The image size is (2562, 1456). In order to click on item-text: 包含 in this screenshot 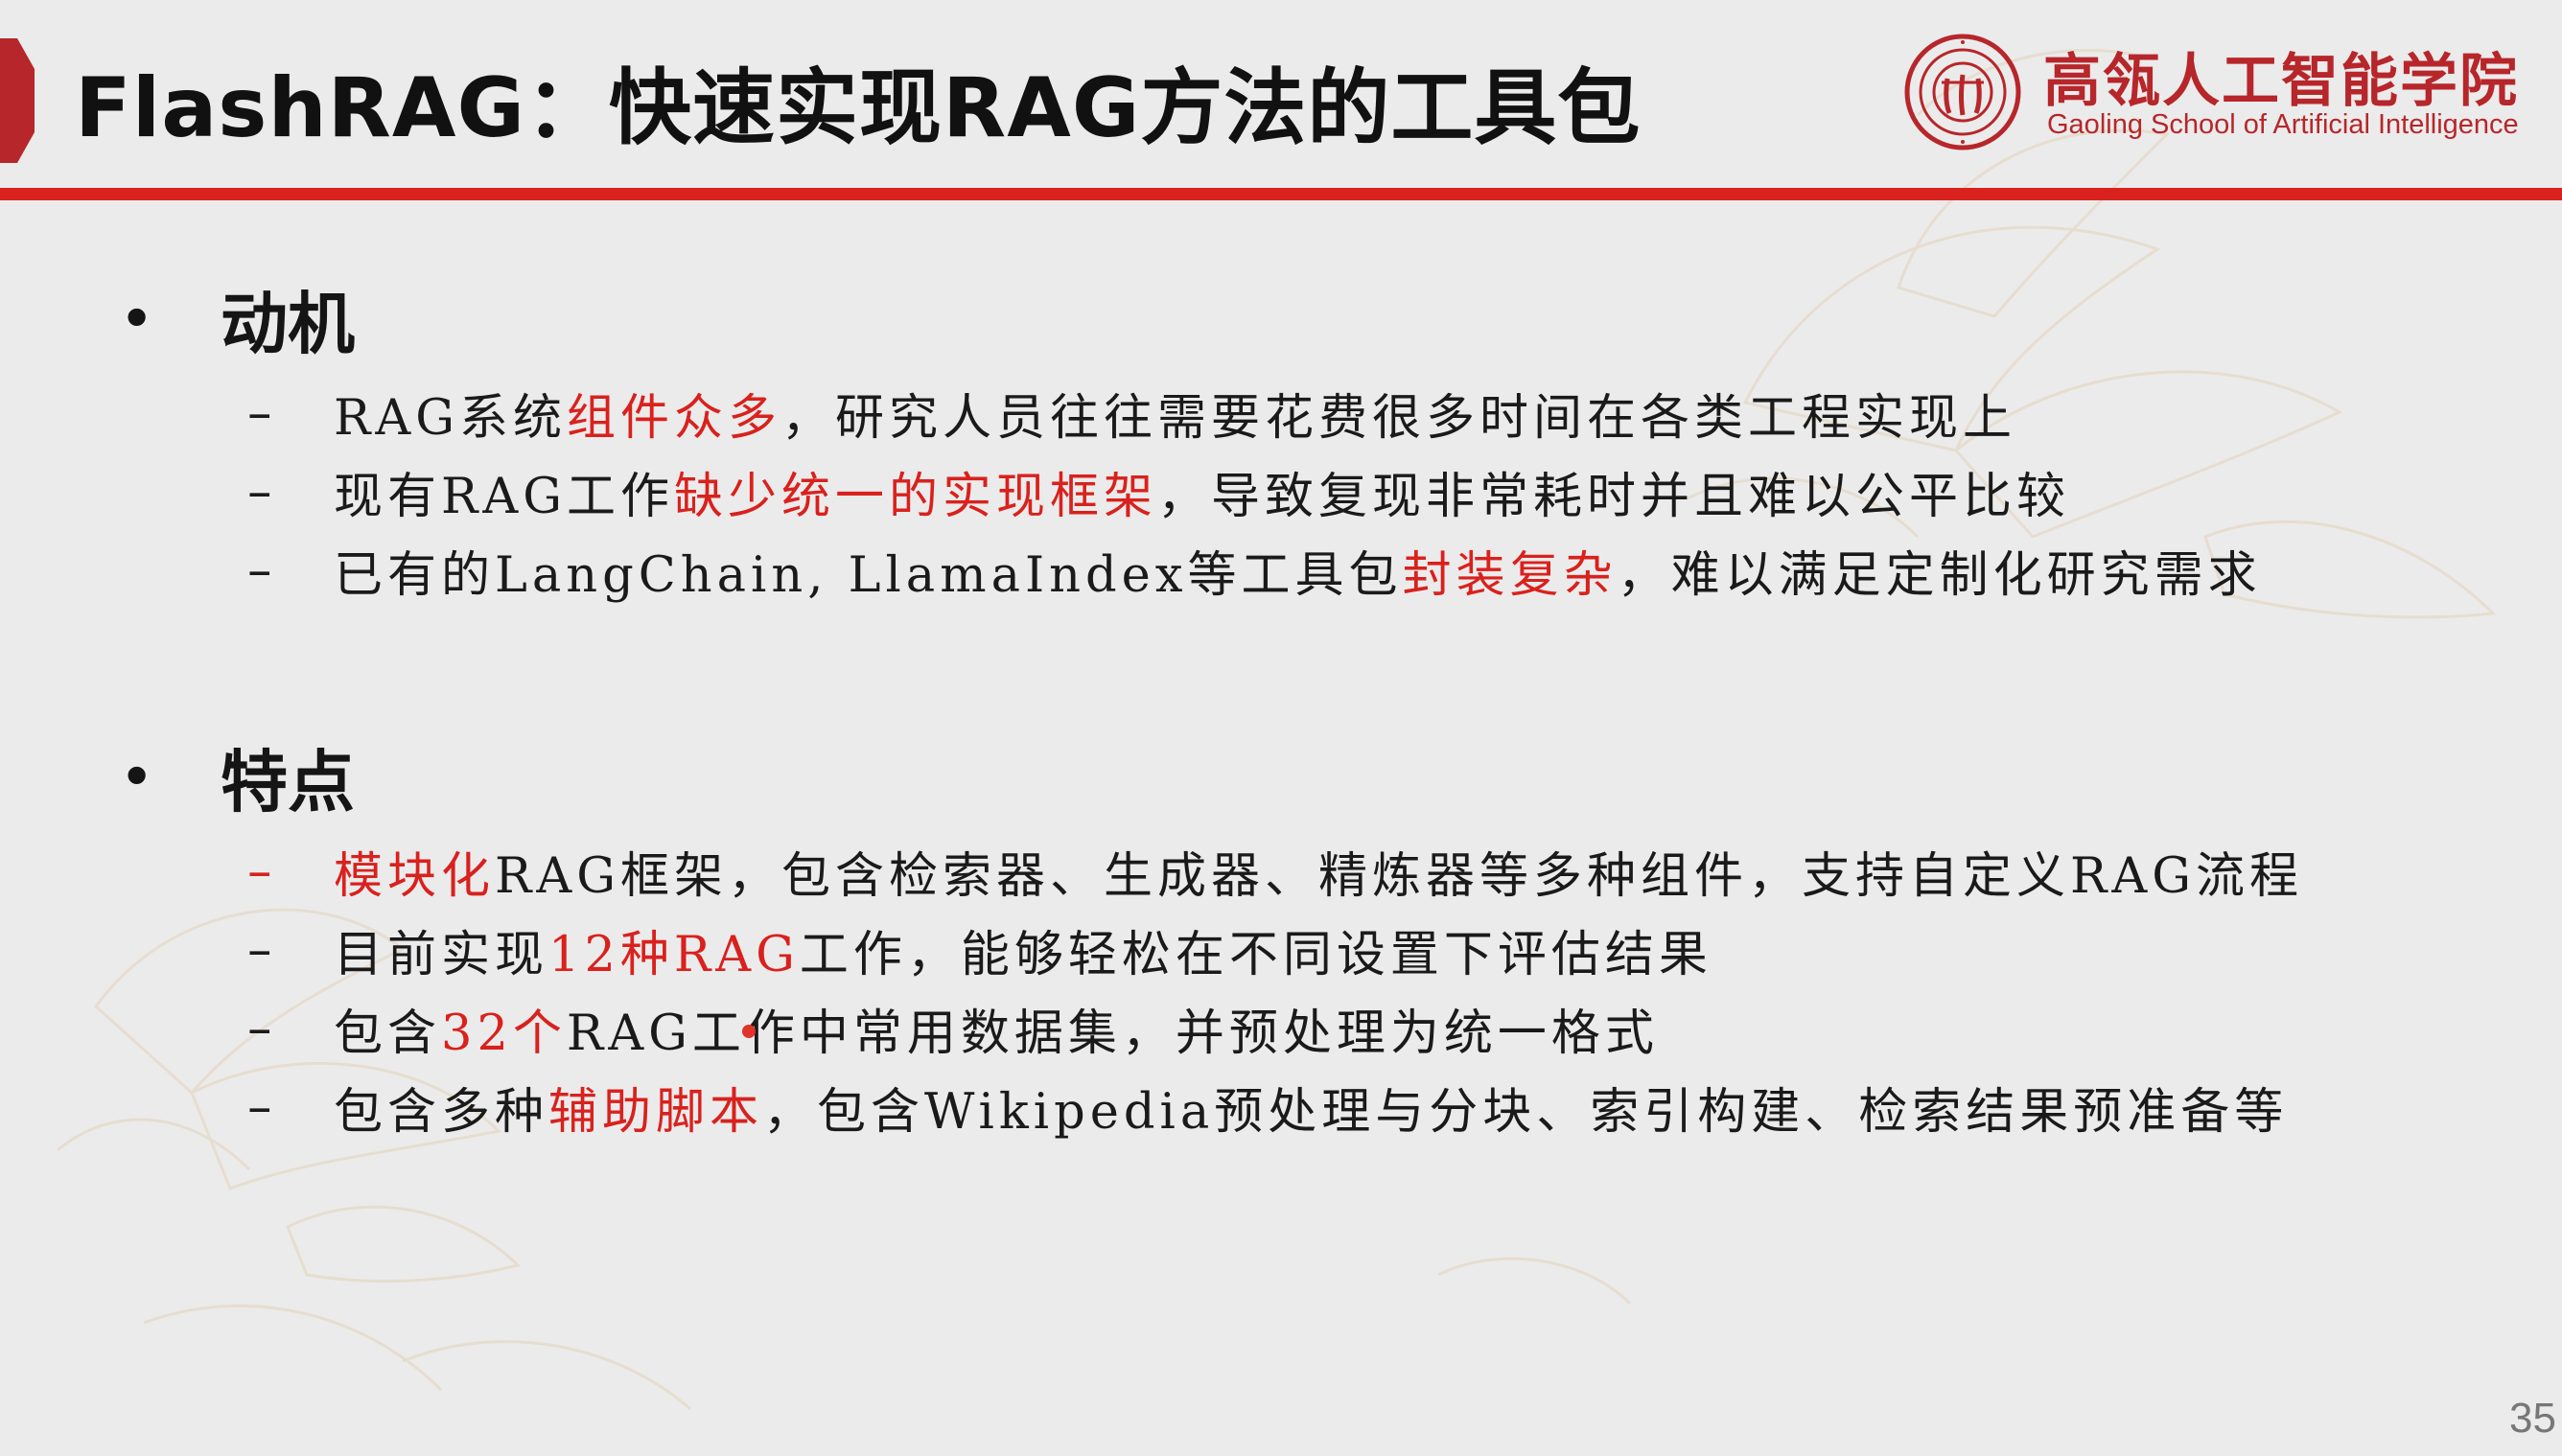, I will do `click(388, 1033)`.